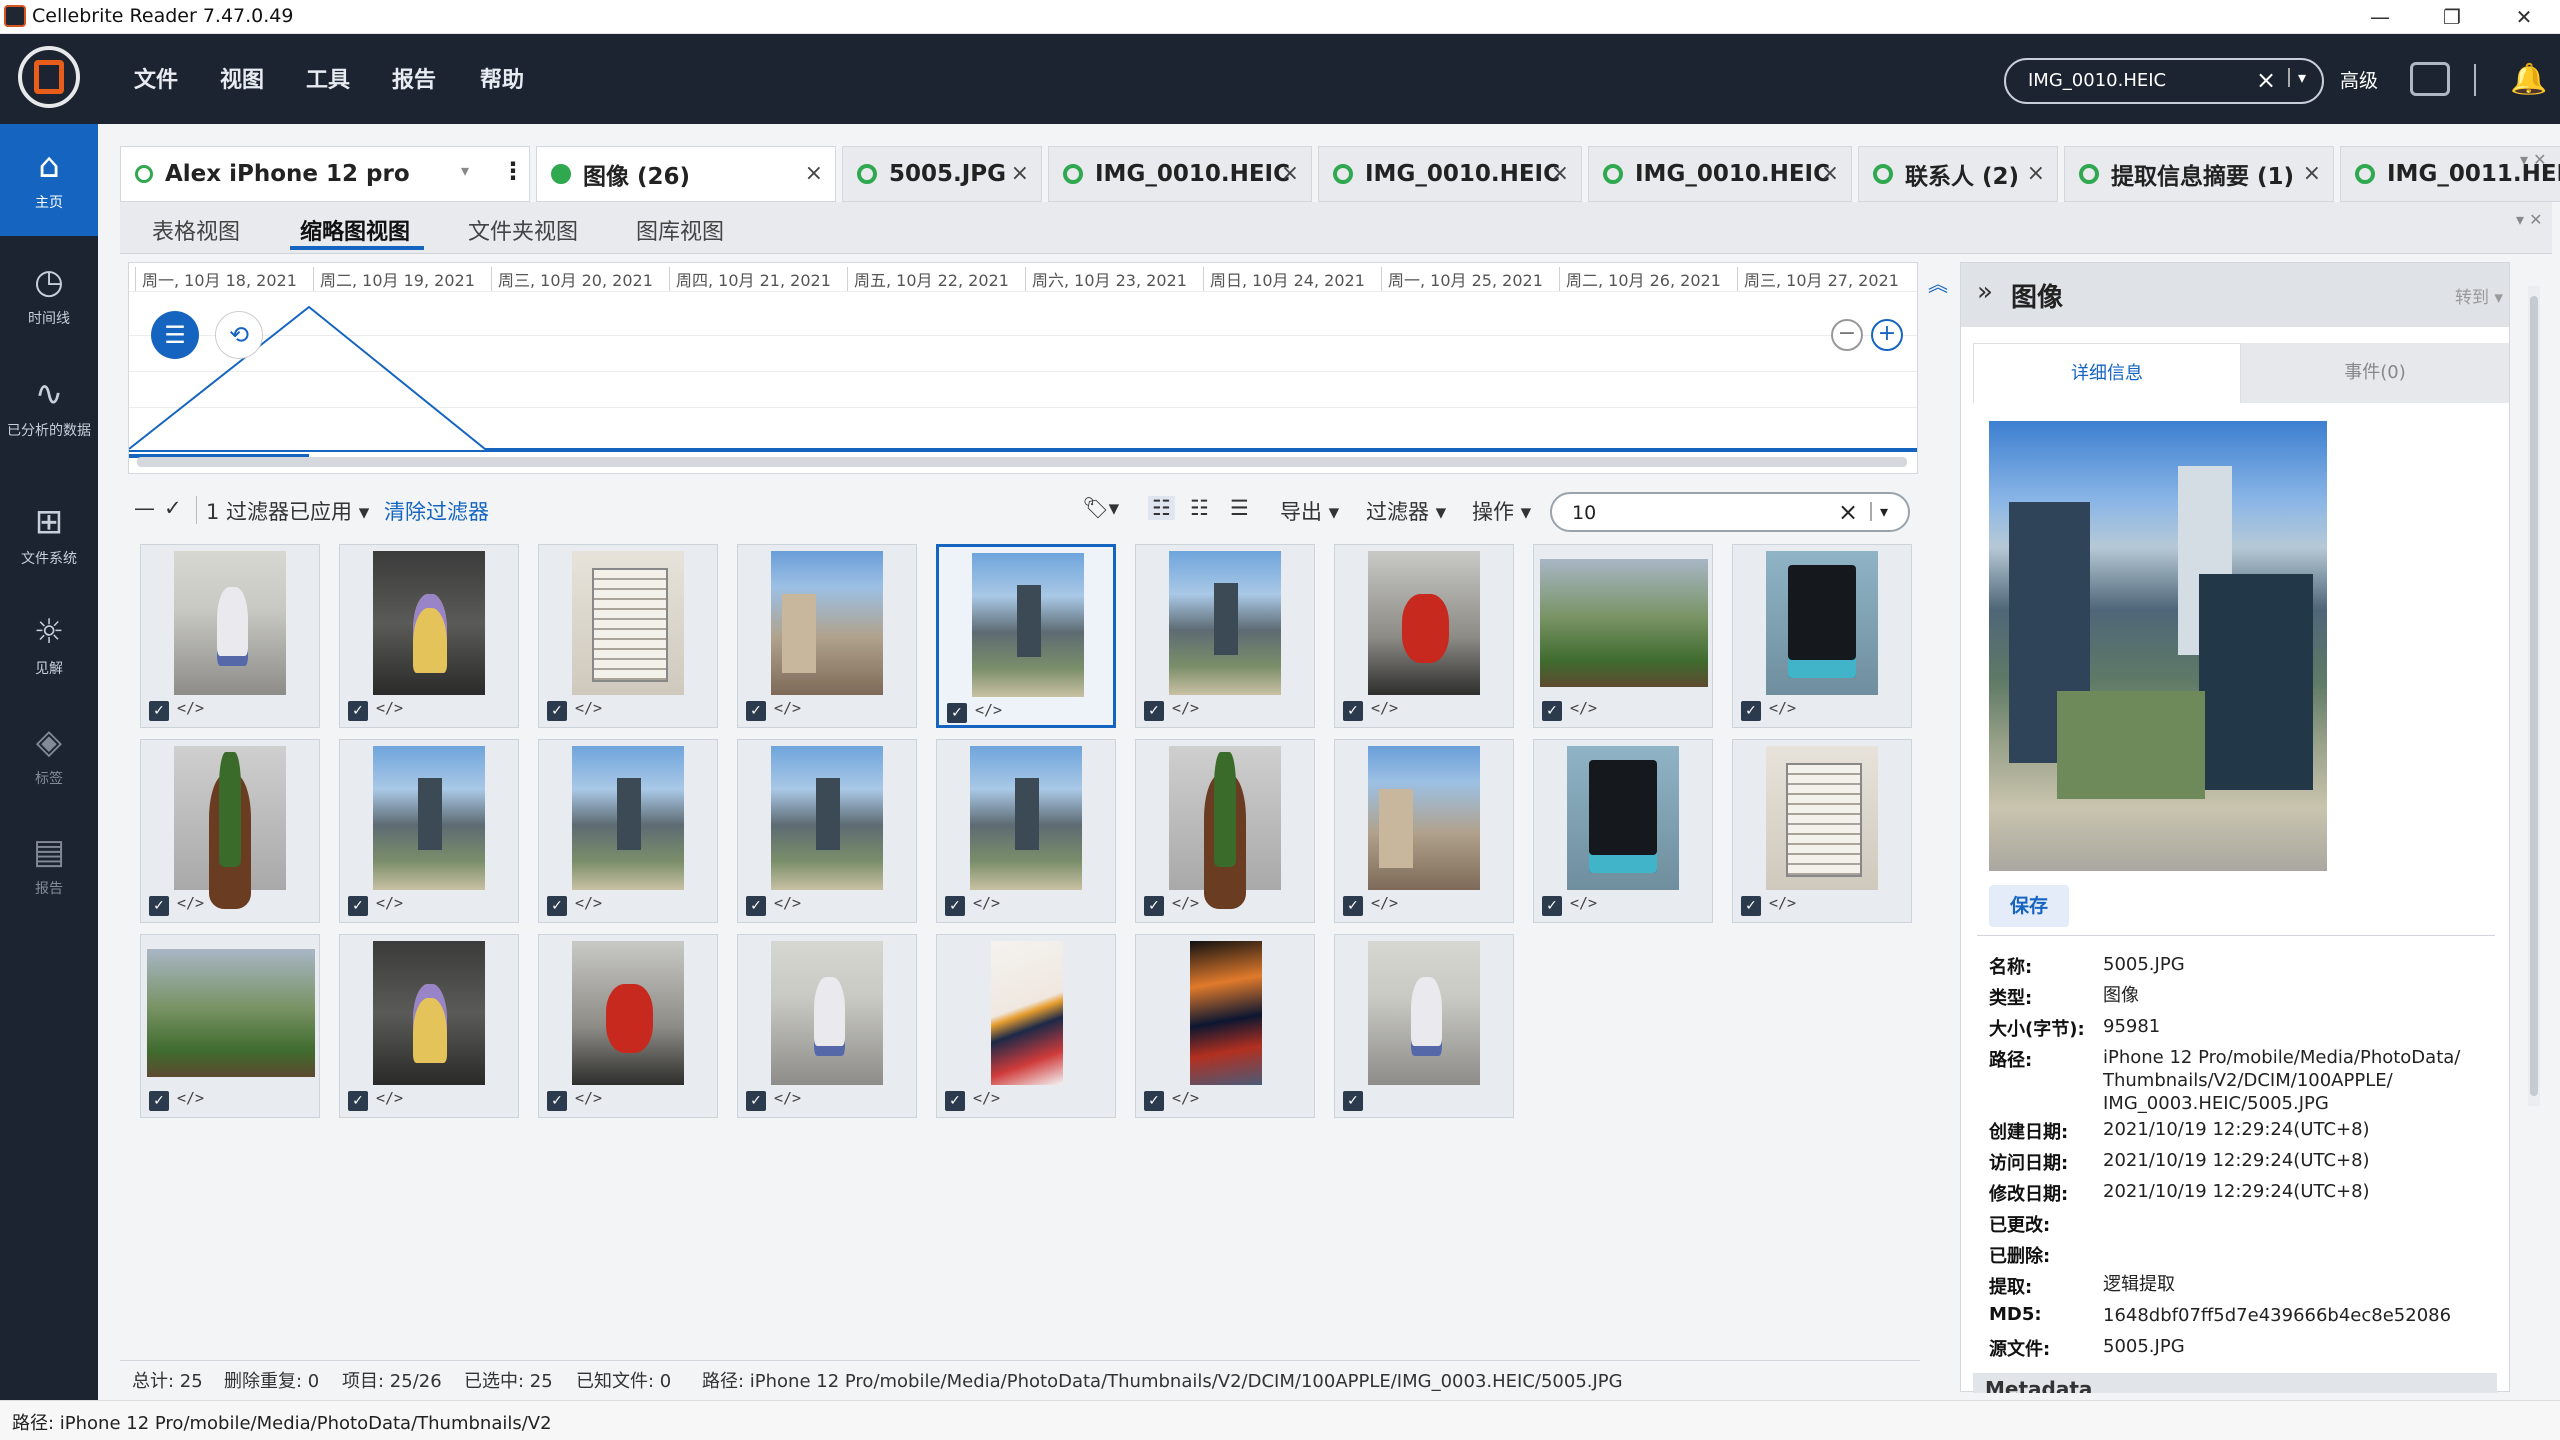 The image size is (2560, 1440). Describe the element at coordinates (2199, 174) in the screenshot. I see `tab-extraction-summary: 提取信息摘要 (1) ×` at that location.